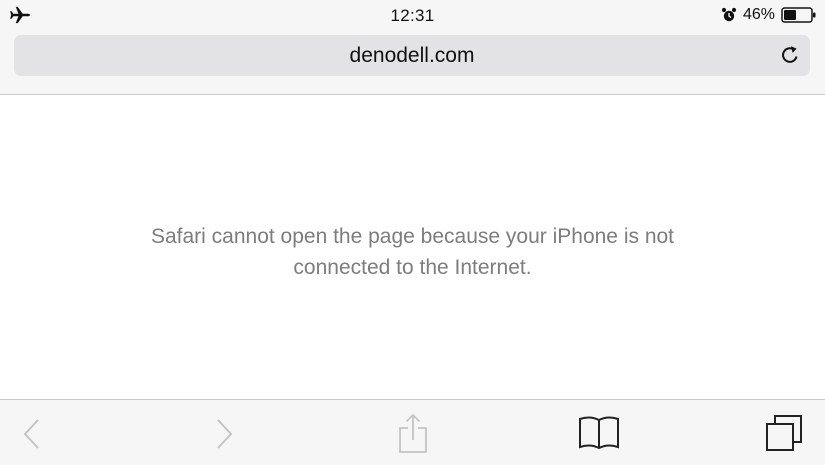 This screenshot has width=825, height=465. Describe the element at coordinates (758, 14) in the screenshot. I see `battery-percent: 46%` at that location.